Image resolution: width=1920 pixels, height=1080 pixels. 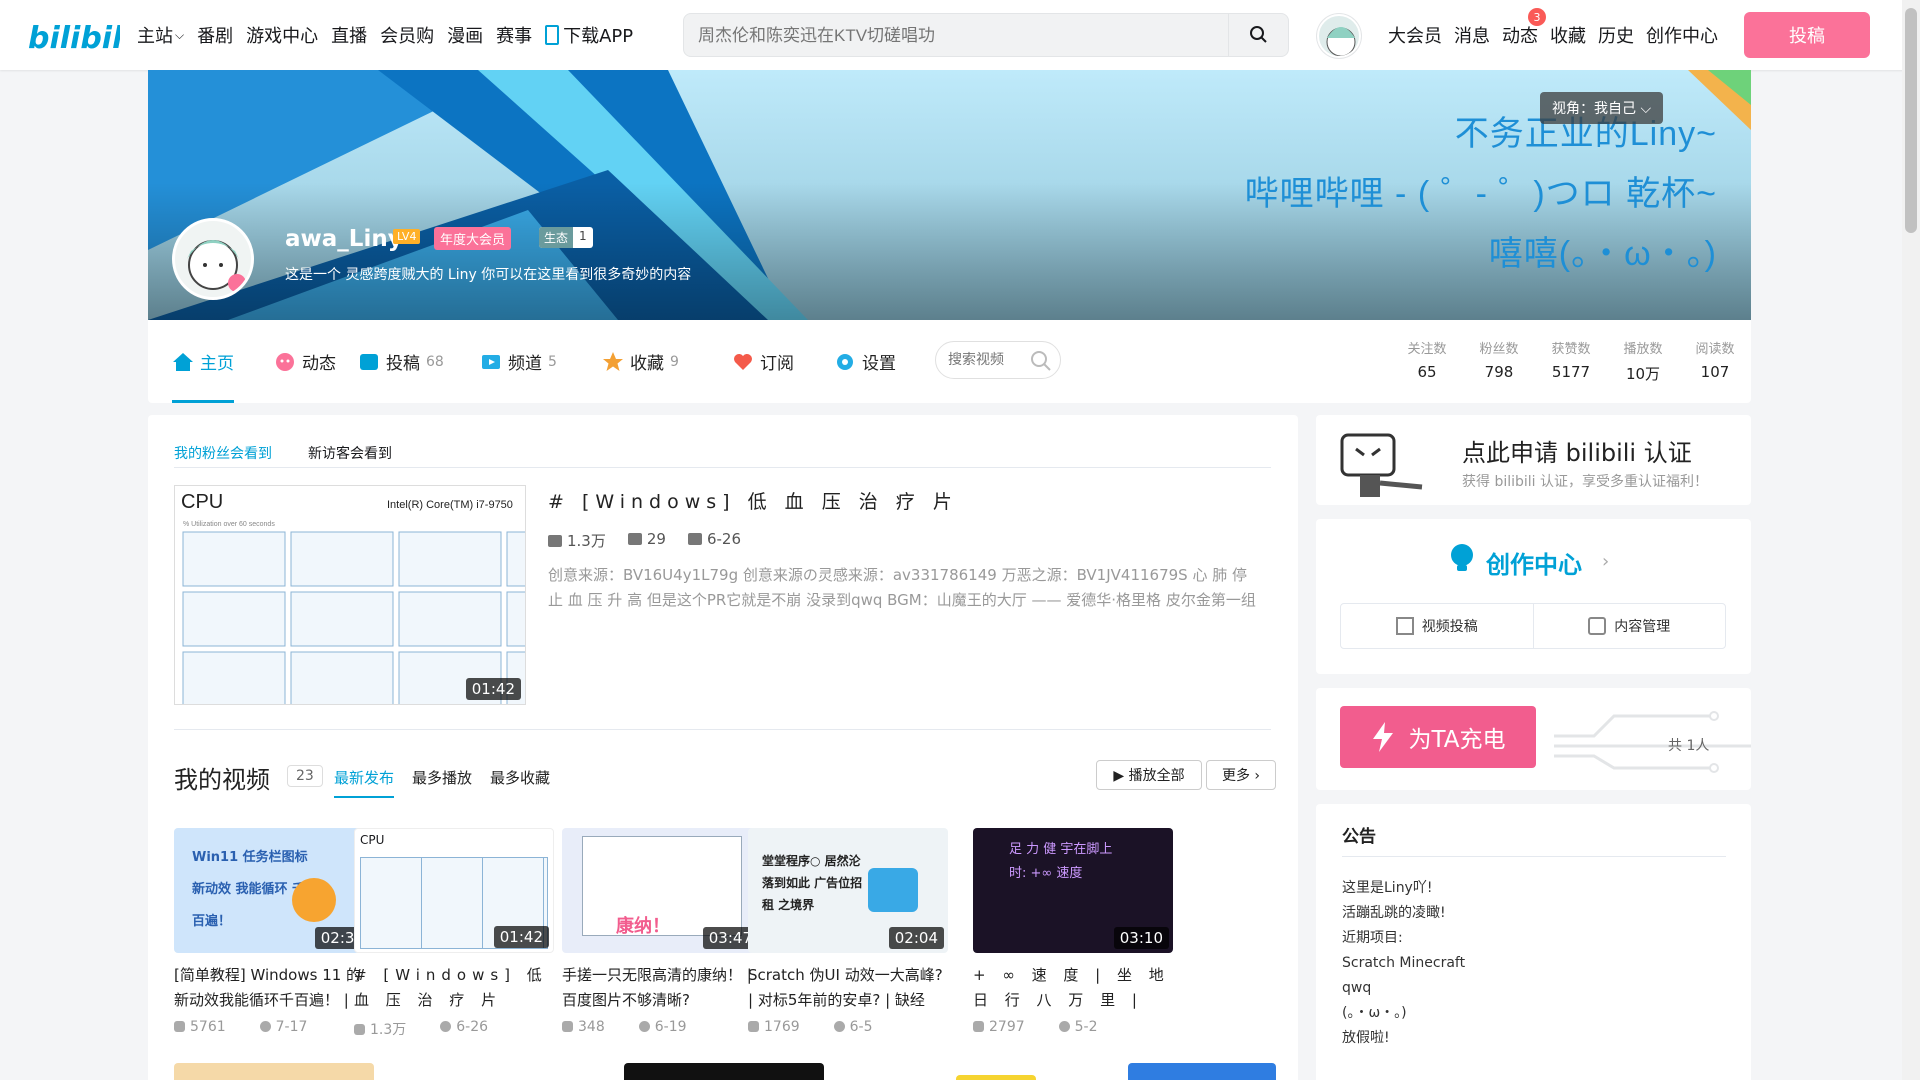 What do you see at coordinates (350, 455) in the screenshot?
I see `subtab-visitors: 新访客会看到` at bounding box center [350, 455].